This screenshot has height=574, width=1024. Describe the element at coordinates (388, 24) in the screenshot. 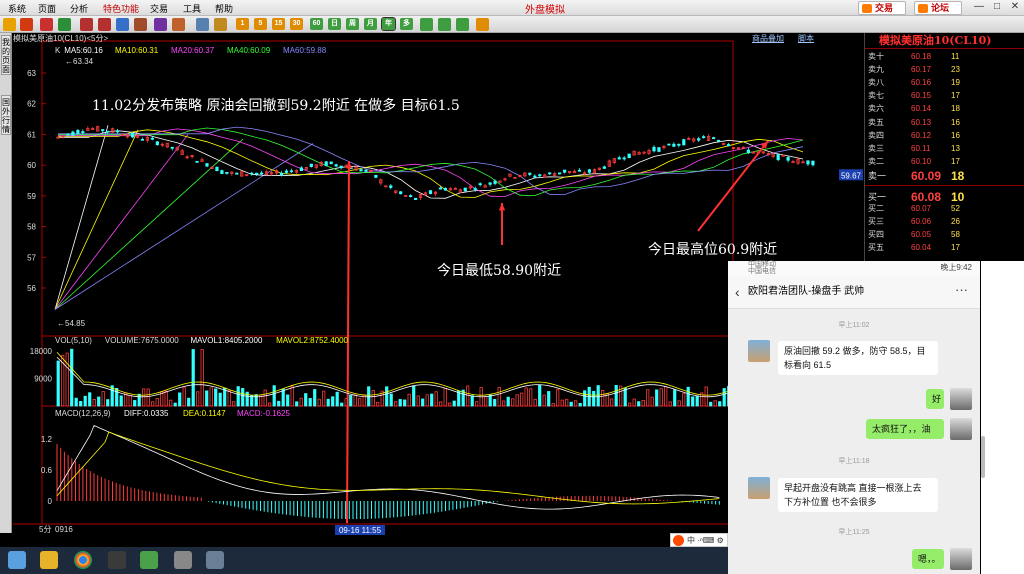

I see `period-year-button: 年` at that location.